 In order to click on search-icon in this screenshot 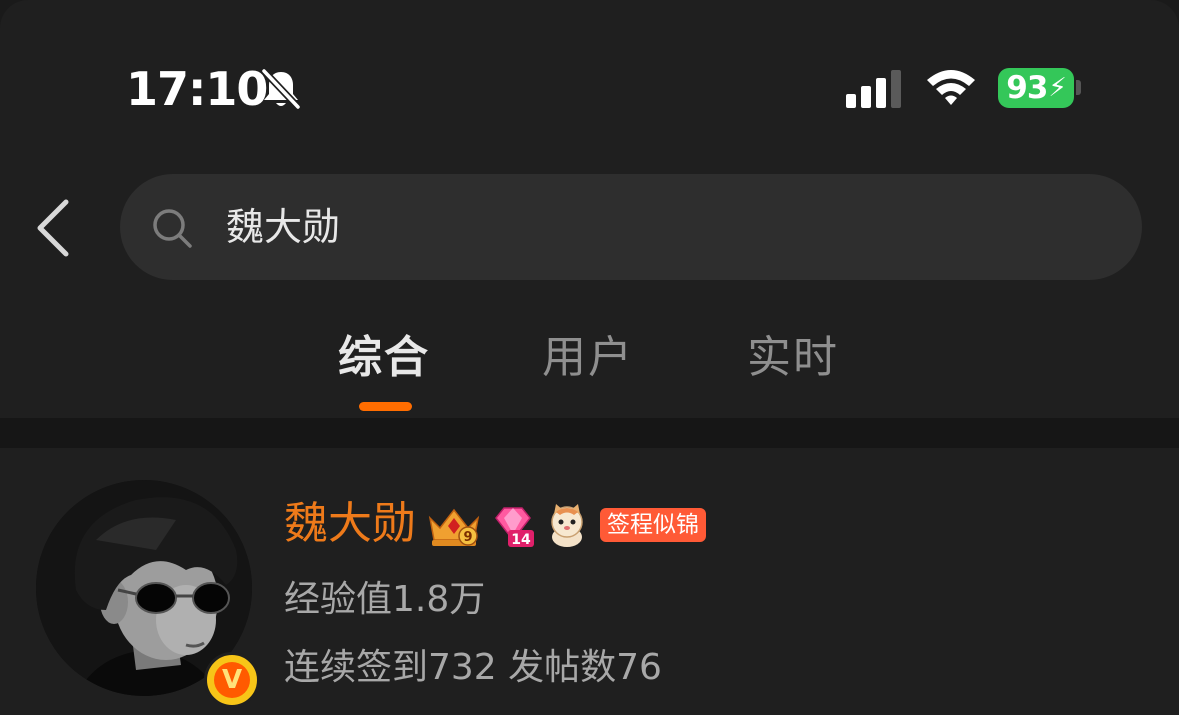, I will do `click(172, 228)`.